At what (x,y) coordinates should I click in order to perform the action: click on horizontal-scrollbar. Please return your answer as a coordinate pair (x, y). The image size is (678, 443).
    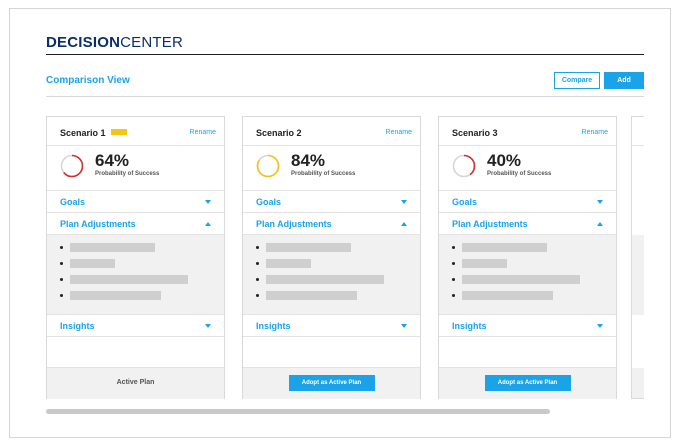
    Looking at the image, I should click on (298, 411).